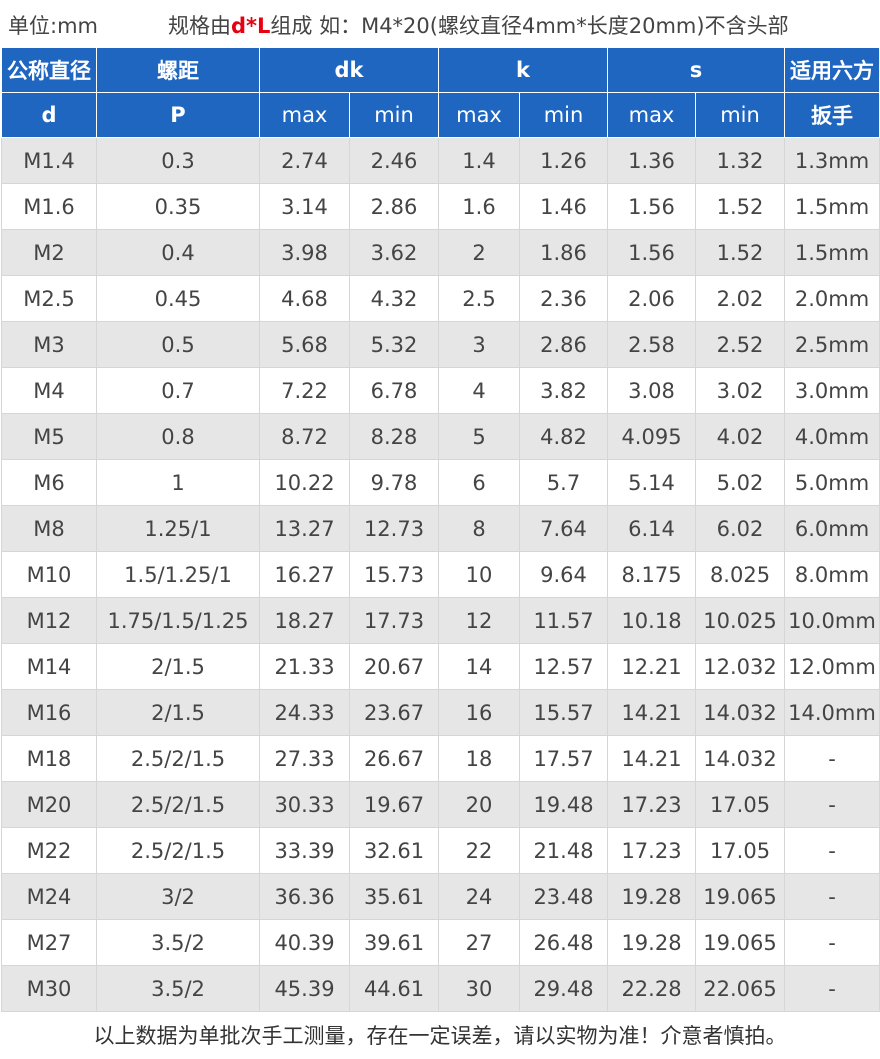 This screenshot has height=1059, width=880. What do you see at coordinates (479, 666) in the screenshot?
I see `cell-k-max: 14` at bounding box center [479, 666].